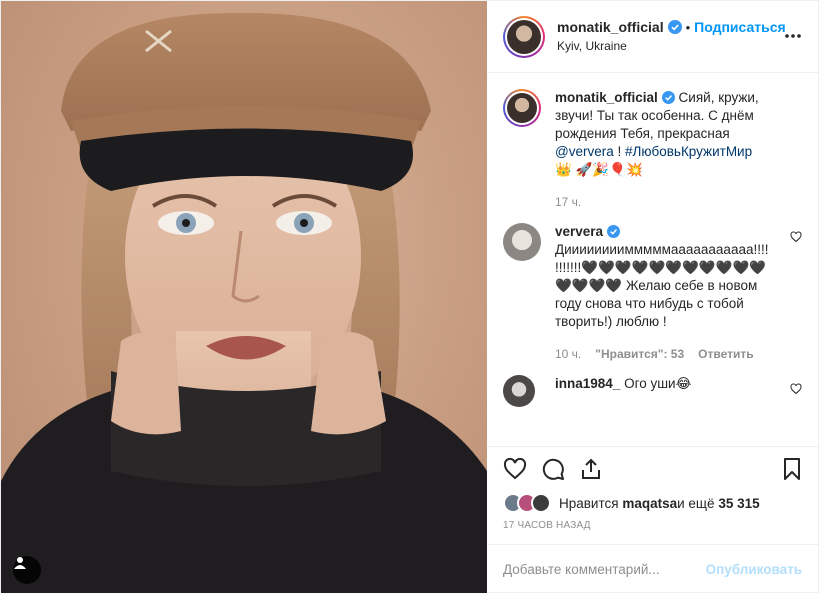  I want to click on save-button, so click(792, 470).